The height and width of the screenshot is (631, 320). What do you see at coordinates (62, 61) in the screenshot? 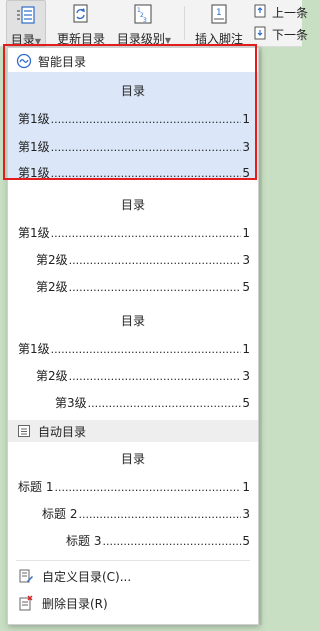
I see `smart-toc-header-label: 智能目录` at bounding box center [62, 61].